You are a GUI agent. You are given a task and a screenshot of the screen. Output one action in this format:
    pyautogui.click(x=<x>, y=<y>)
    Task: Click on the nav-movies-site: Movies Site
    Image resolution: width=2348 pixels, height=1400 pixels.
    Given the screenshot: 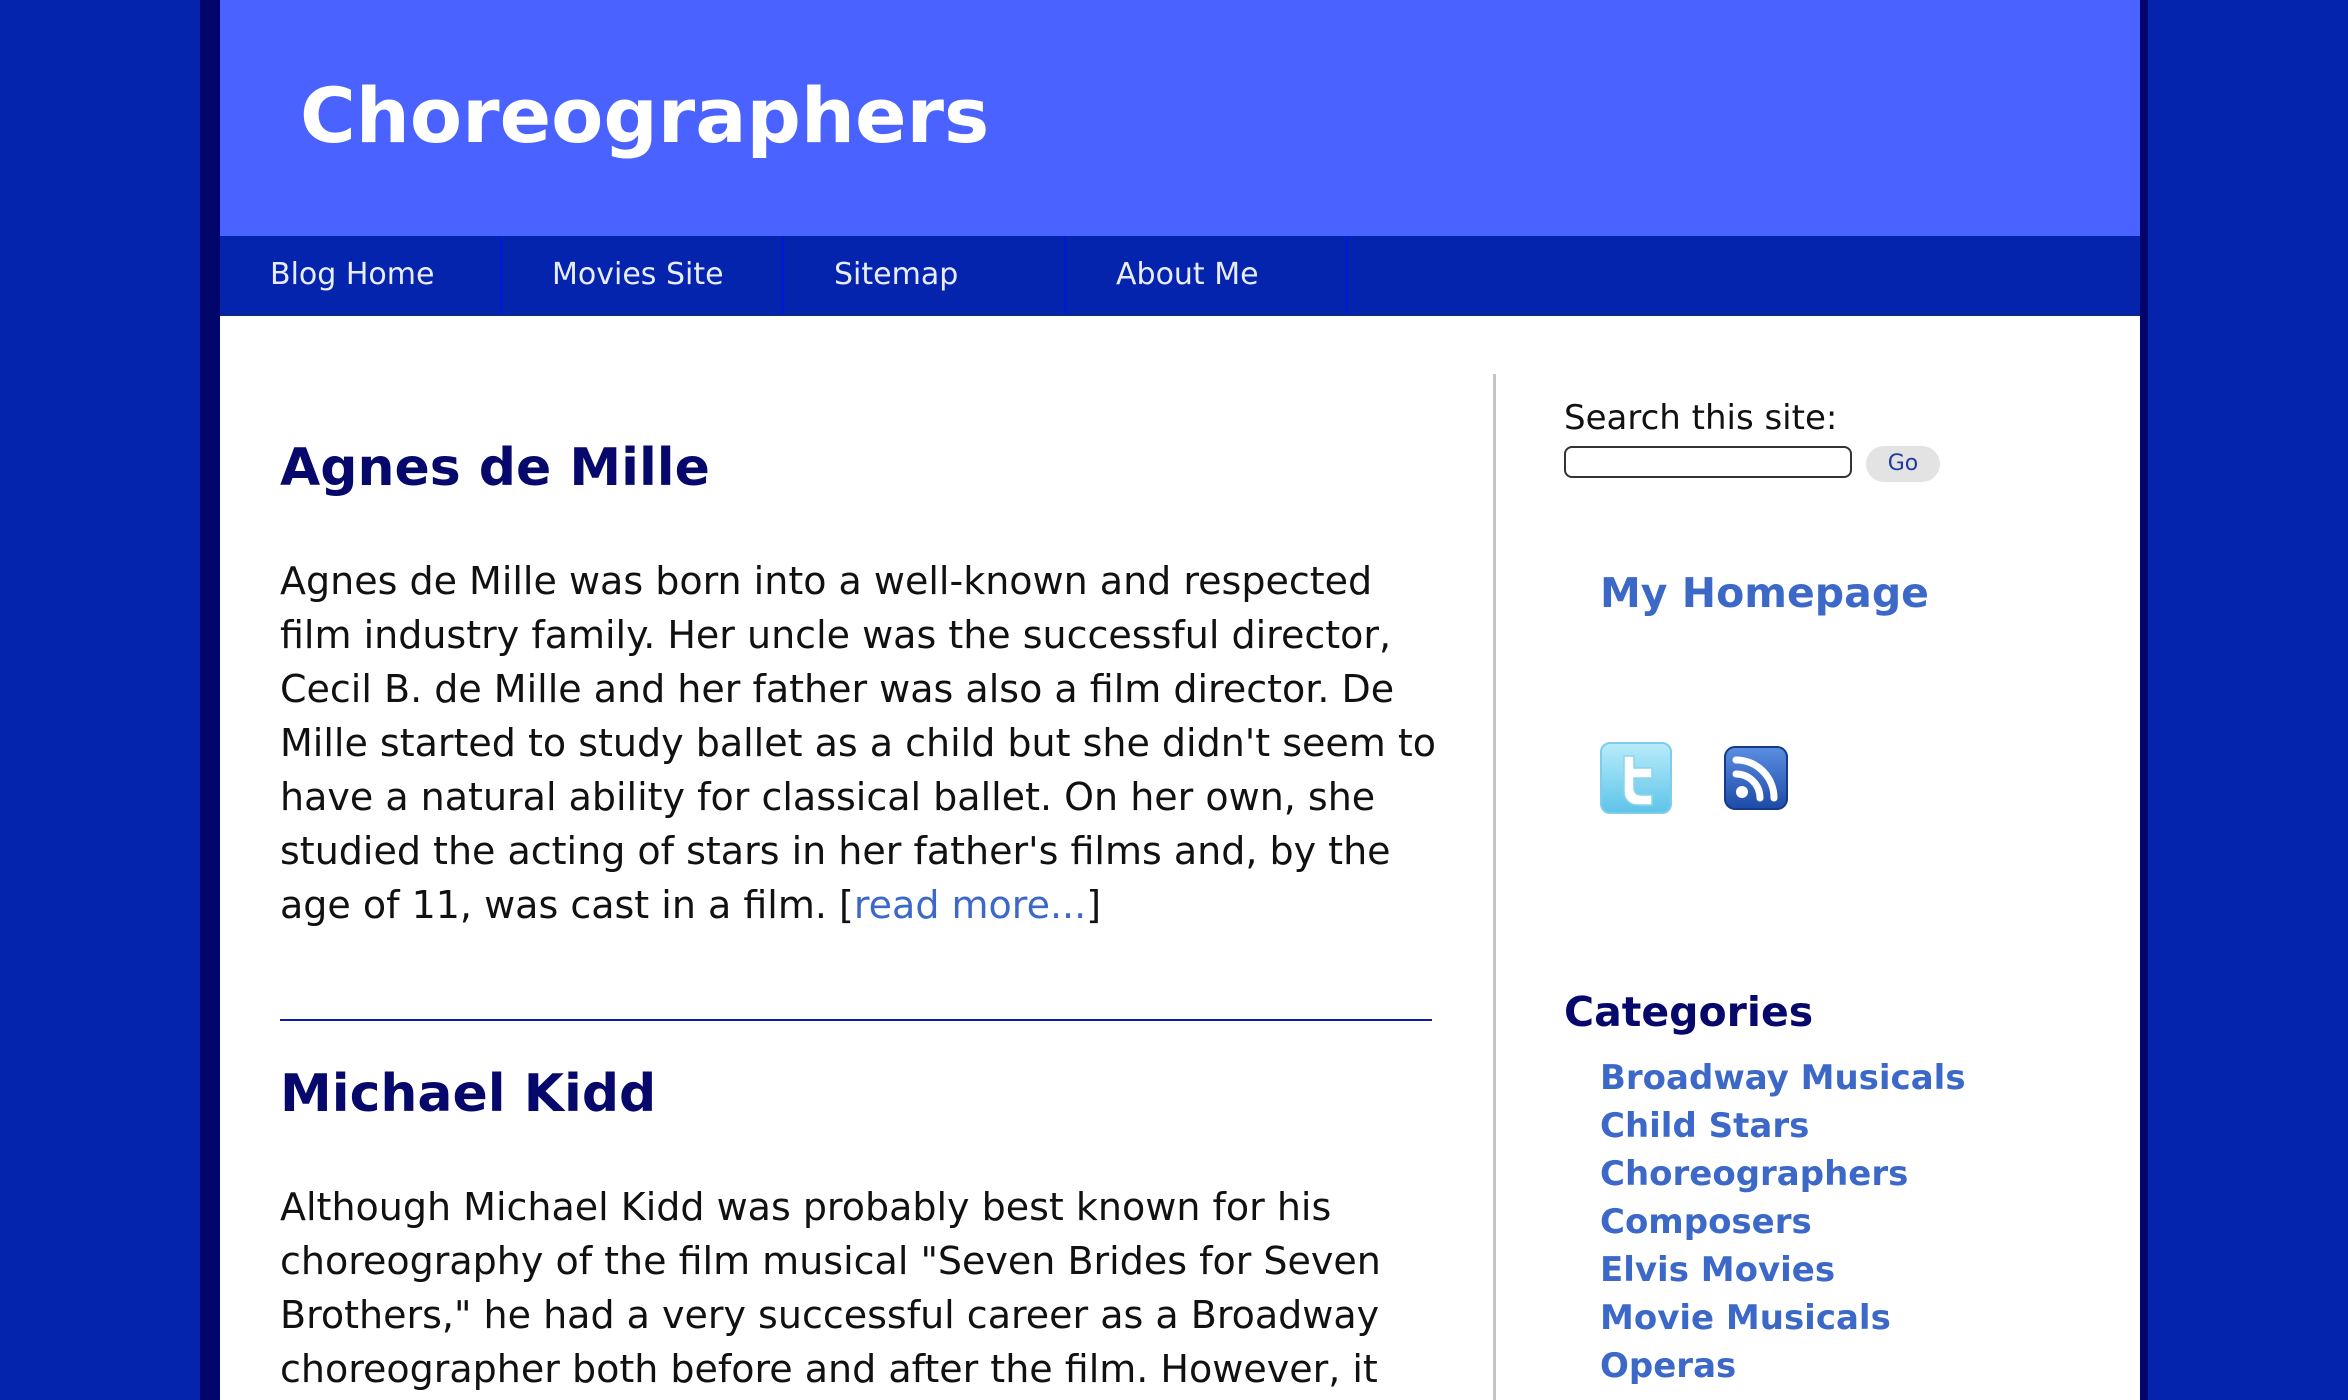 What is the action you would take?
    pyautogui.click(x=643, y=275)
    